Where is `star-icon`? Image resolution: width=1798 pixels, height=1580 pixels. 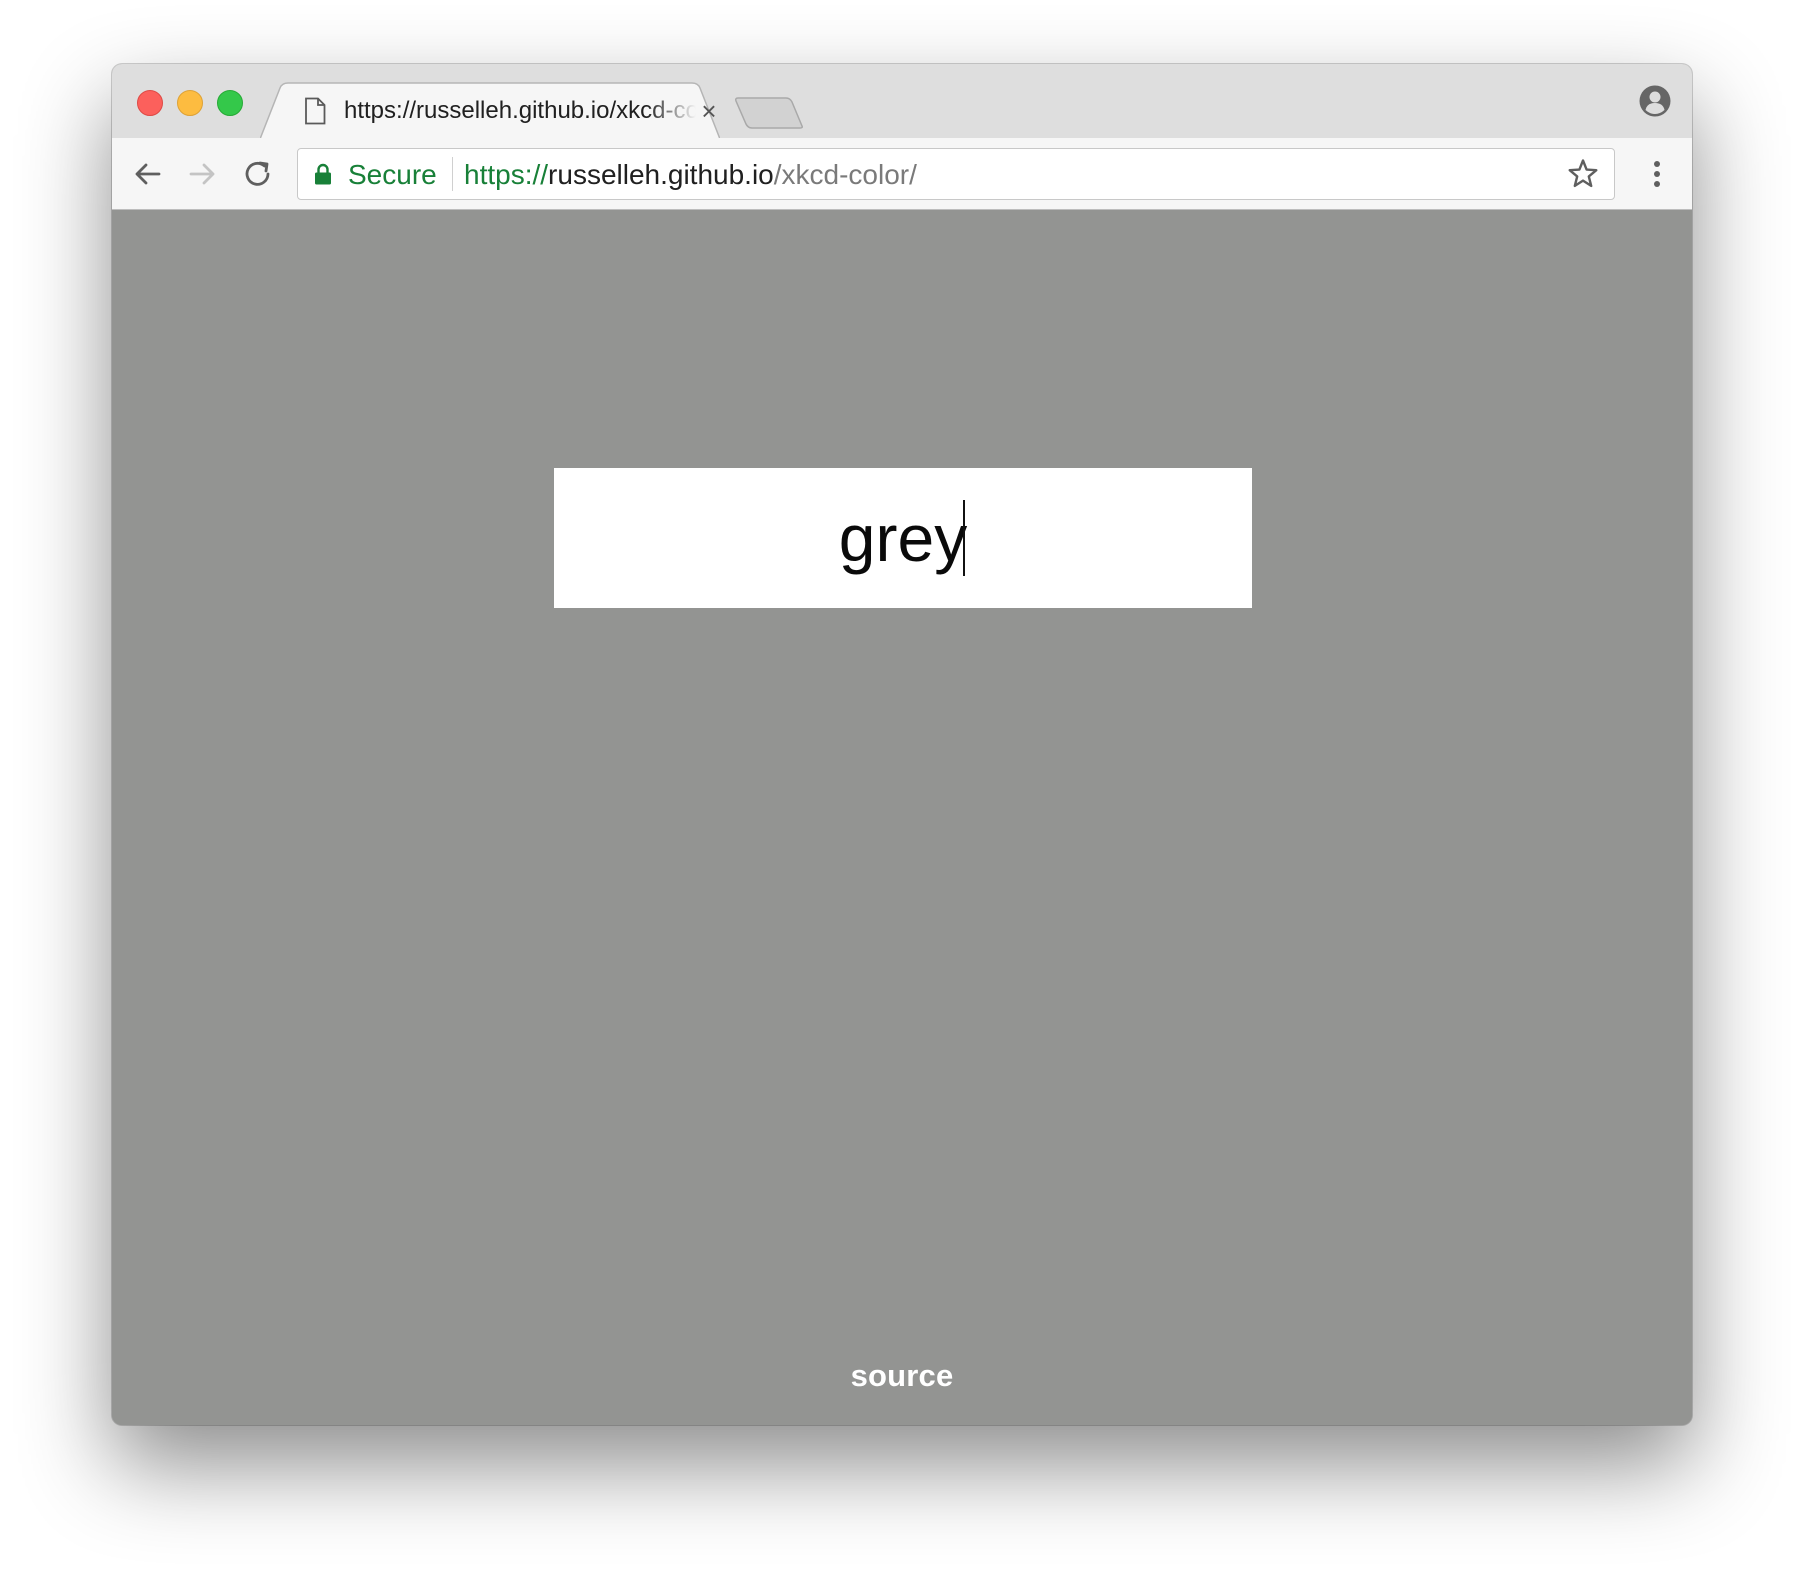 star-icon is located at coordinates (1583, 174).